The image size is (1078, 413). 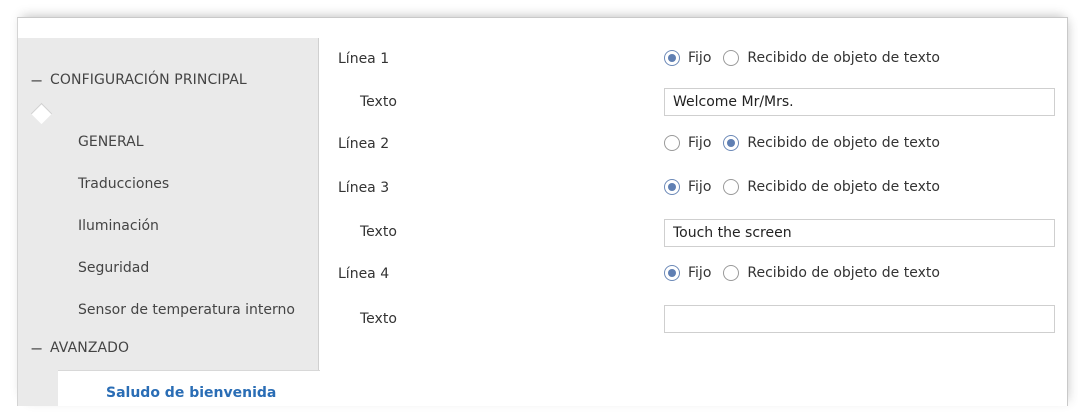 What do you see at coordinates (672, 187) in the screenshot?
I see `linea3-radio-fijo` at bounding box center [672, 187].